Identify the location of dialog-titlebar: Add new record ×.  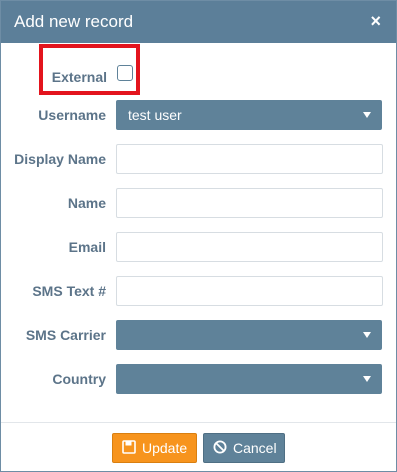
(198, 22).